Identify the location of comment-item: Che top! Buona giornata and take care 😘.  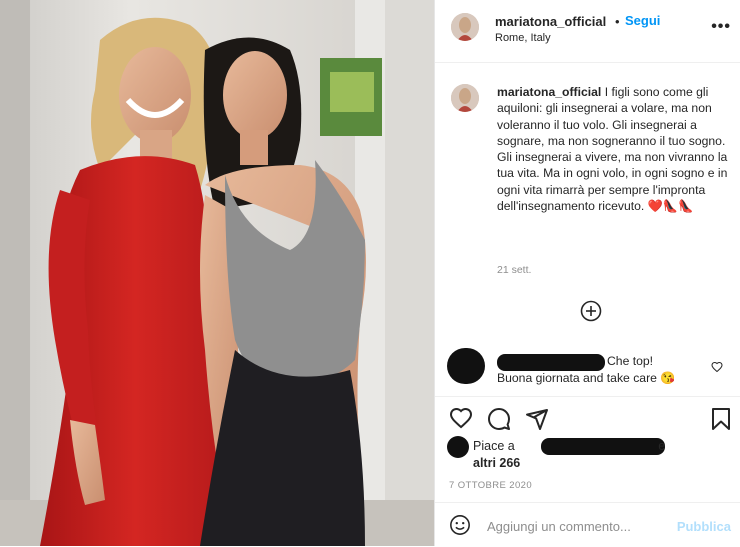
(602, 369).